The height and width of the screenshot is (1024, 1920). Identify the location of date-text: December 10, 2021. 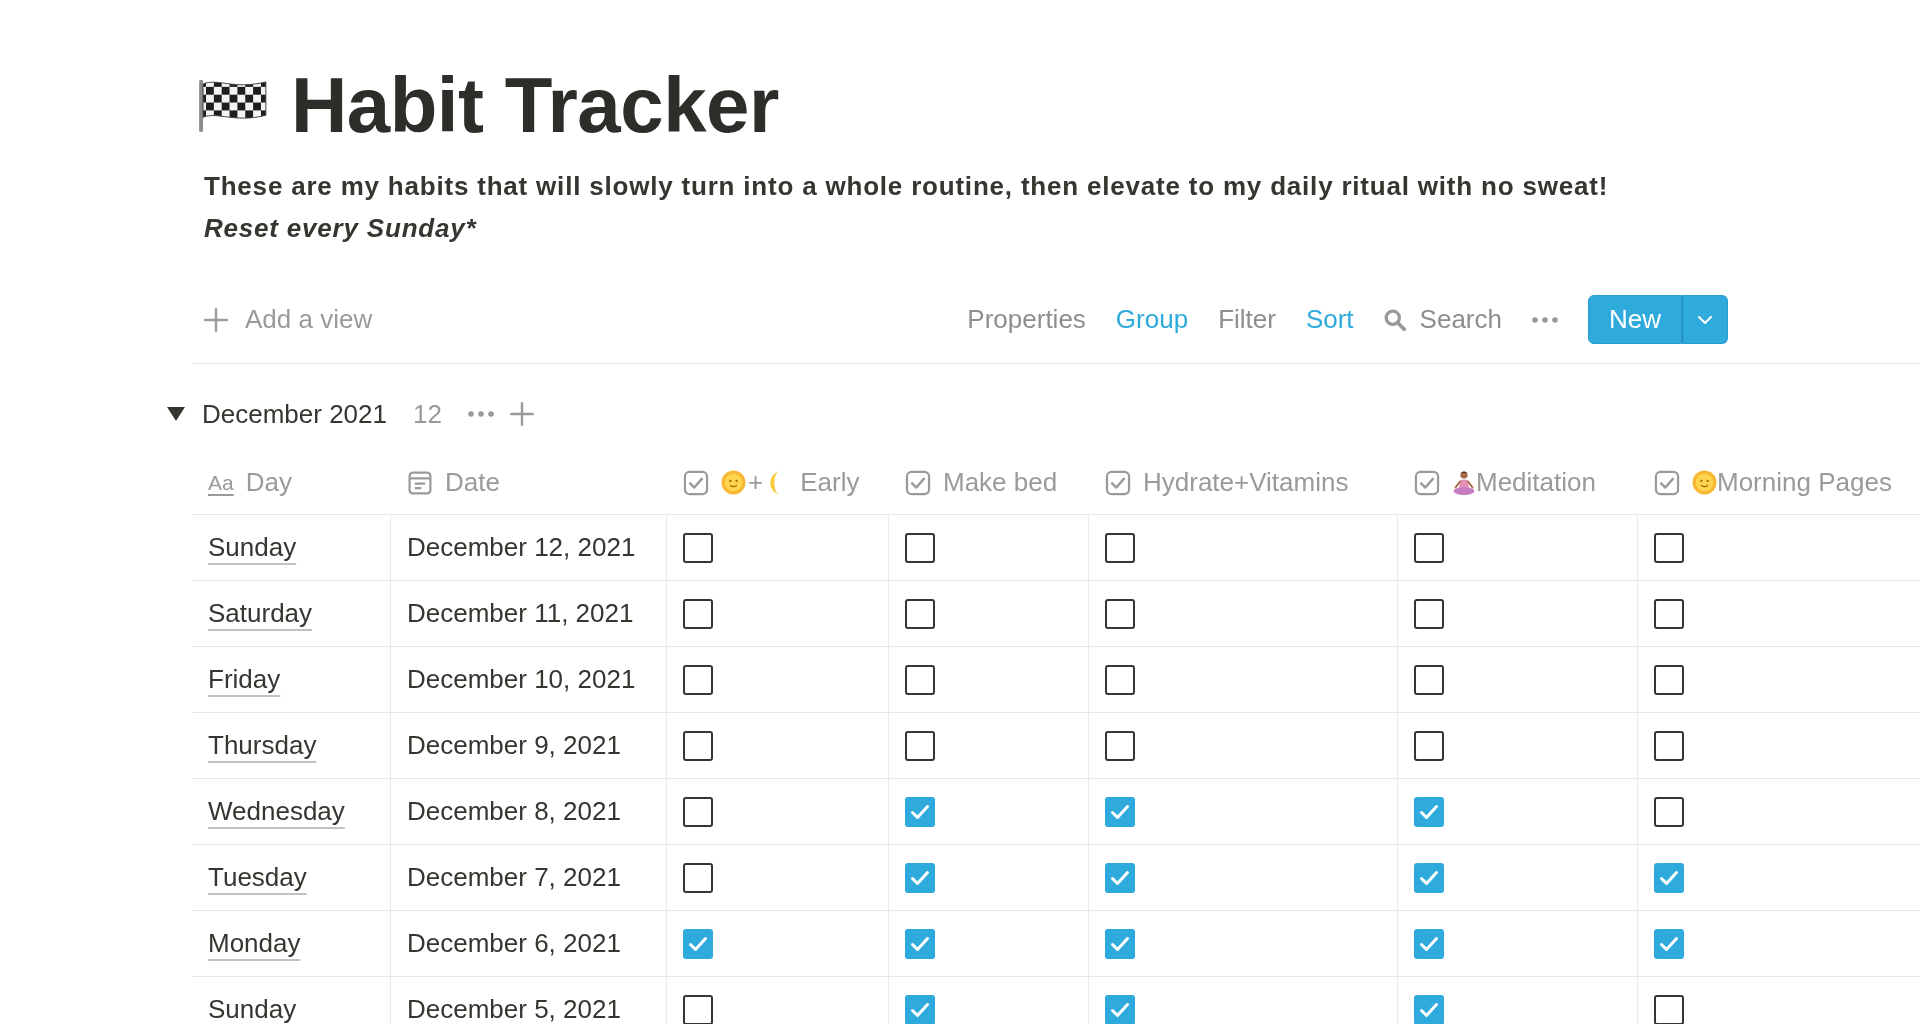
(521, 679).